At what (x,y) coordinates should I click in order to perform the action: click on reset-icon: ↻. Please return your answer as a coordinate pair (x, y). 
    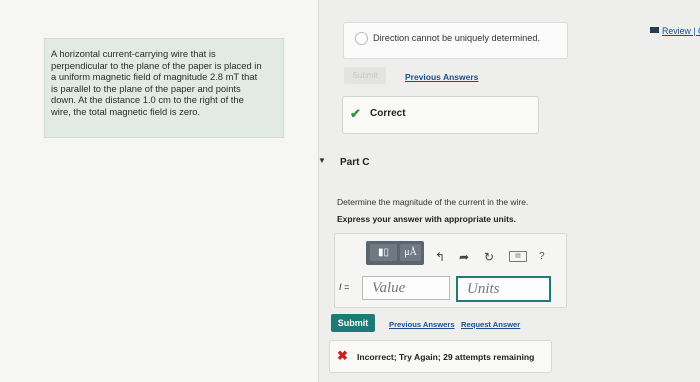
    Looking at the image, I should click on (489, 257).